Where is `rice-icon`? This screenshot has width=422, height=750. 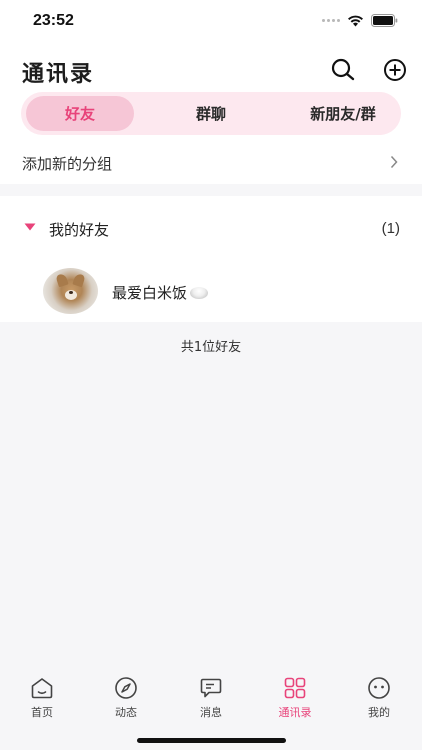
rice-icon is located at coordinates (199, 292).